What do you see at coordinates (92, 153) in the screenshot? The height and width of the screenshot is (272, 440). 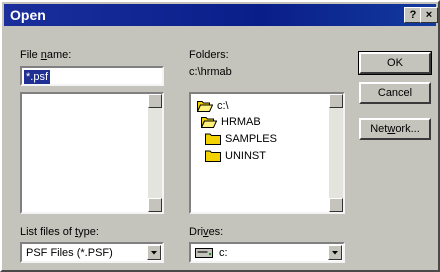 I see `file-list` at bounding box center [92, 153].